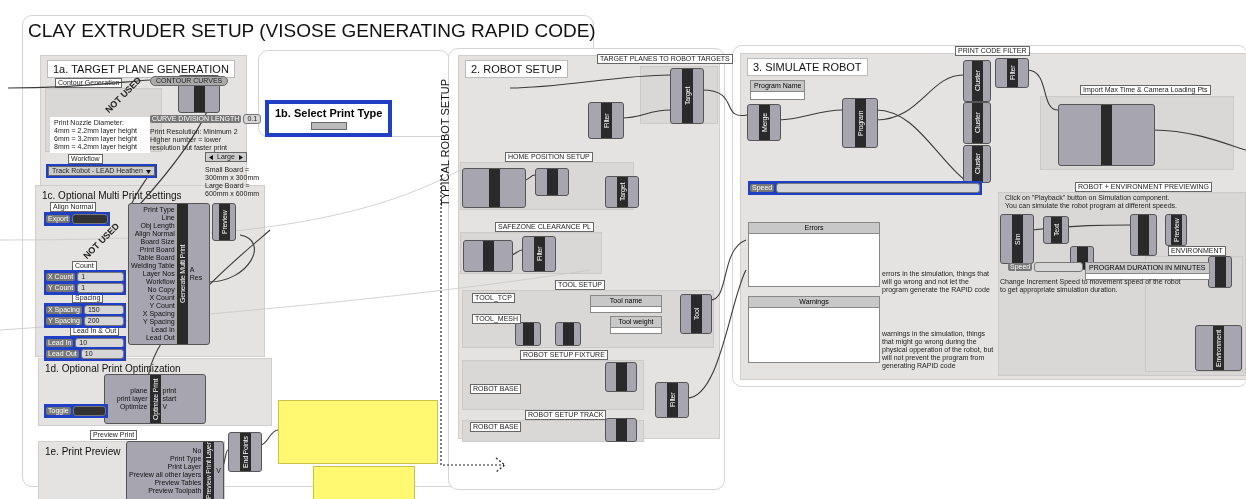  Describe the element at coordinates (328, 126) in the screenshot. I see `dropdown-field` at that location.